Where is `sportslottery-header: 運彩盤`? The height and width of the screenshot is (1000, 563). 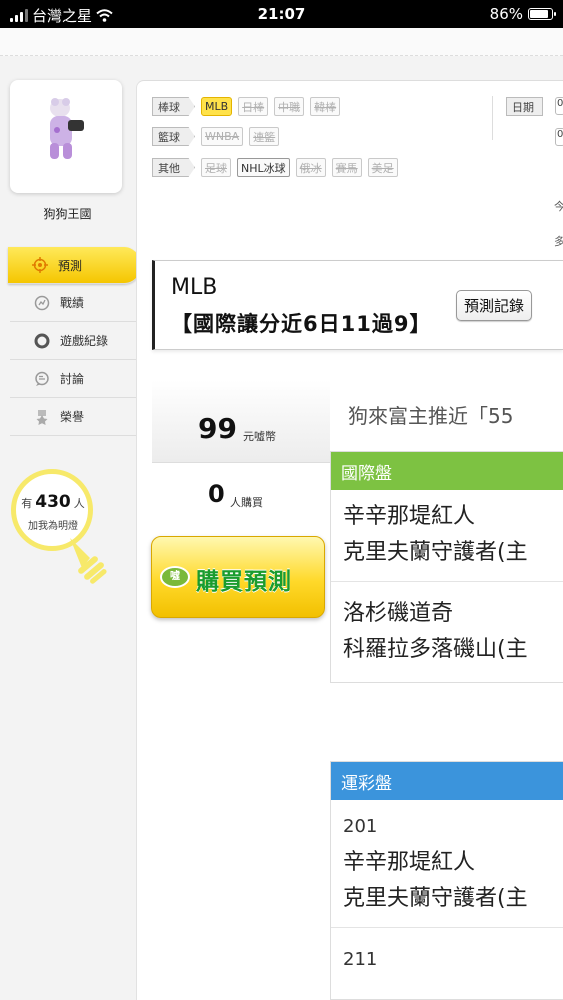 sportslottery-header: 運彩盤 is located at coordinates (447, 781).